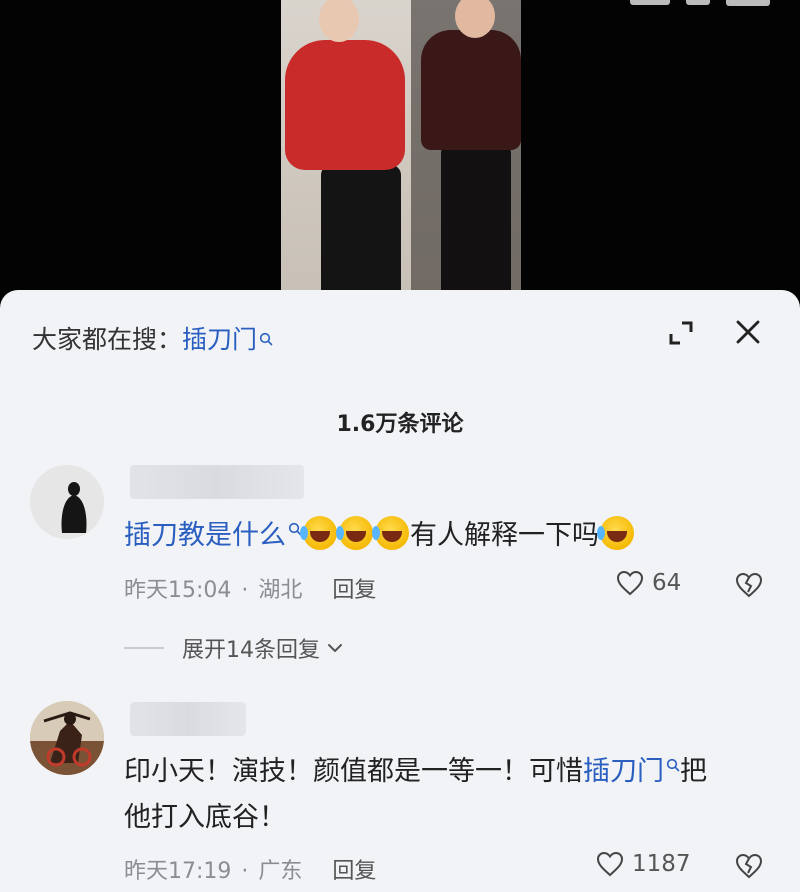 The image size is (800, 892). I want to click on search-suggestion: 大家都在搜： 插刀门, so click(152, 338).